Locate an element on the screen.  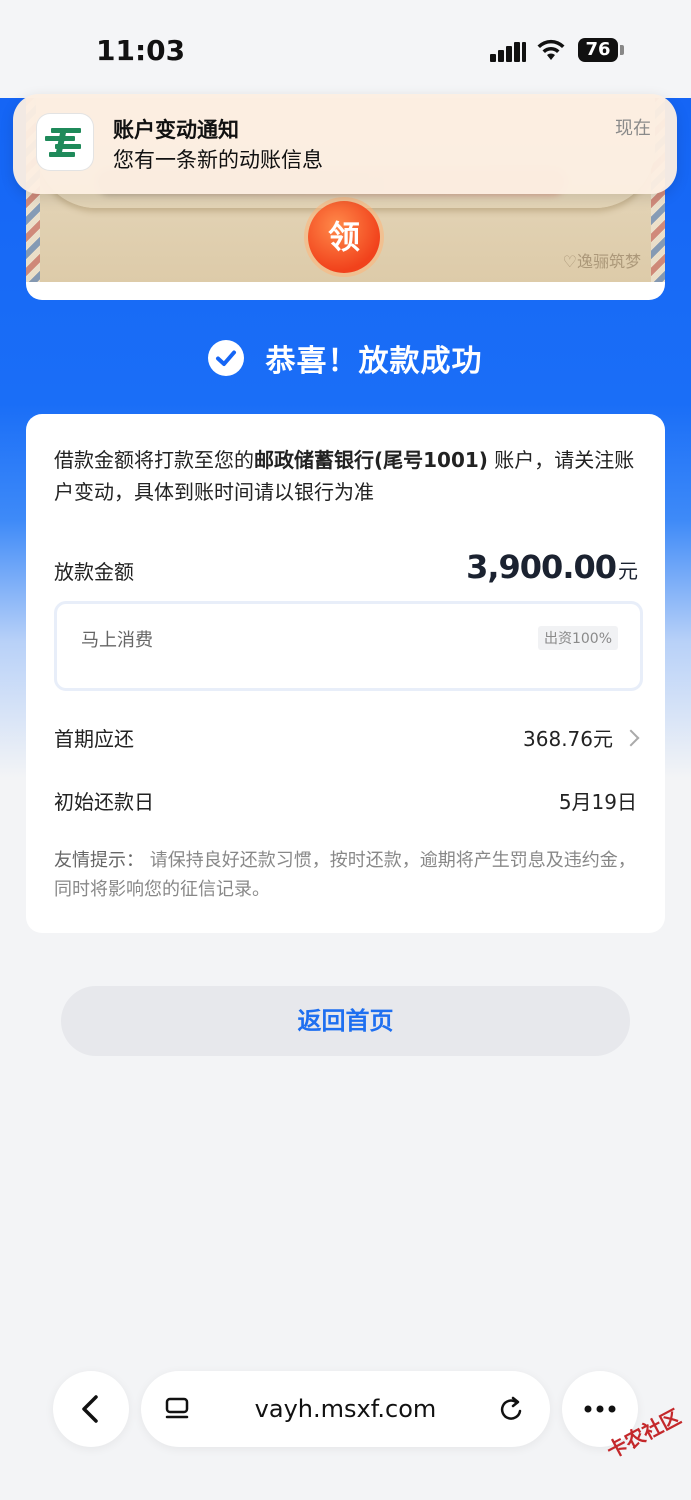
return-home-button: 返回首页 is located at coordinates (345, 1021).